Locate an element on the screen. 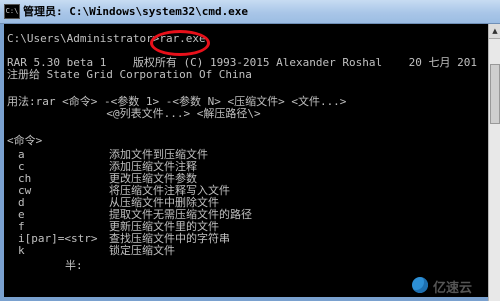  commands-header: <命令> is located at coordinates (25, 140).